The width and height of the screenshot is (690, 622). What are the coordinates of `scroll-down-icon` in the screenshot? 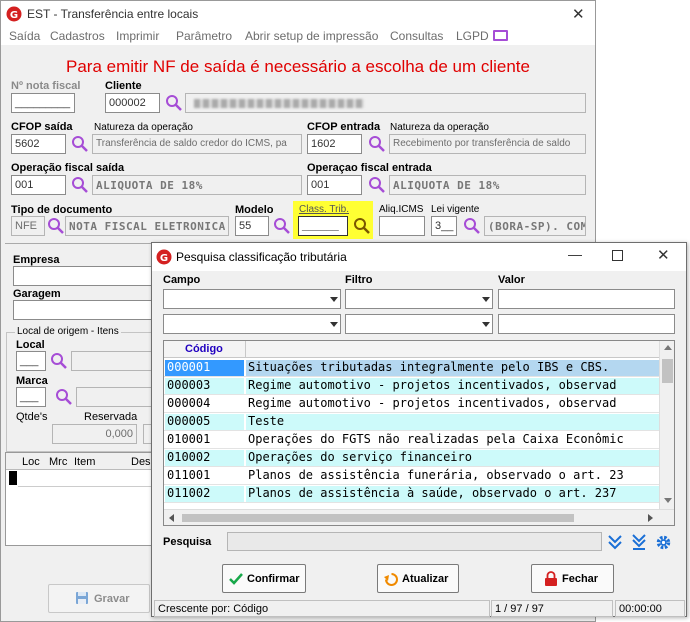 It's located at (668, 500).